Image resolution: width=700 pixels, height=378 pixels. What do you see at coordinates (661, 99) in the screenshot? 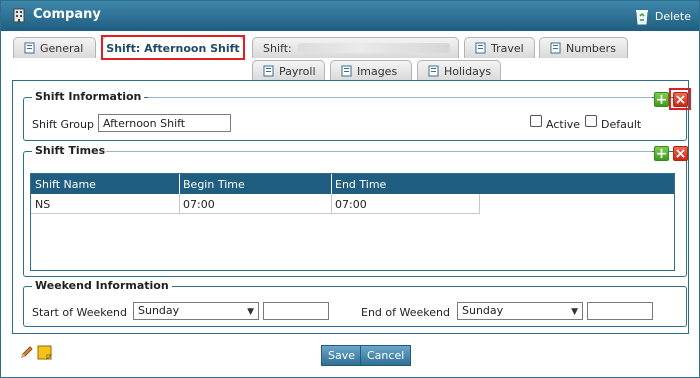
I see `add-shift-button: +` at bounding box center [661, 99].